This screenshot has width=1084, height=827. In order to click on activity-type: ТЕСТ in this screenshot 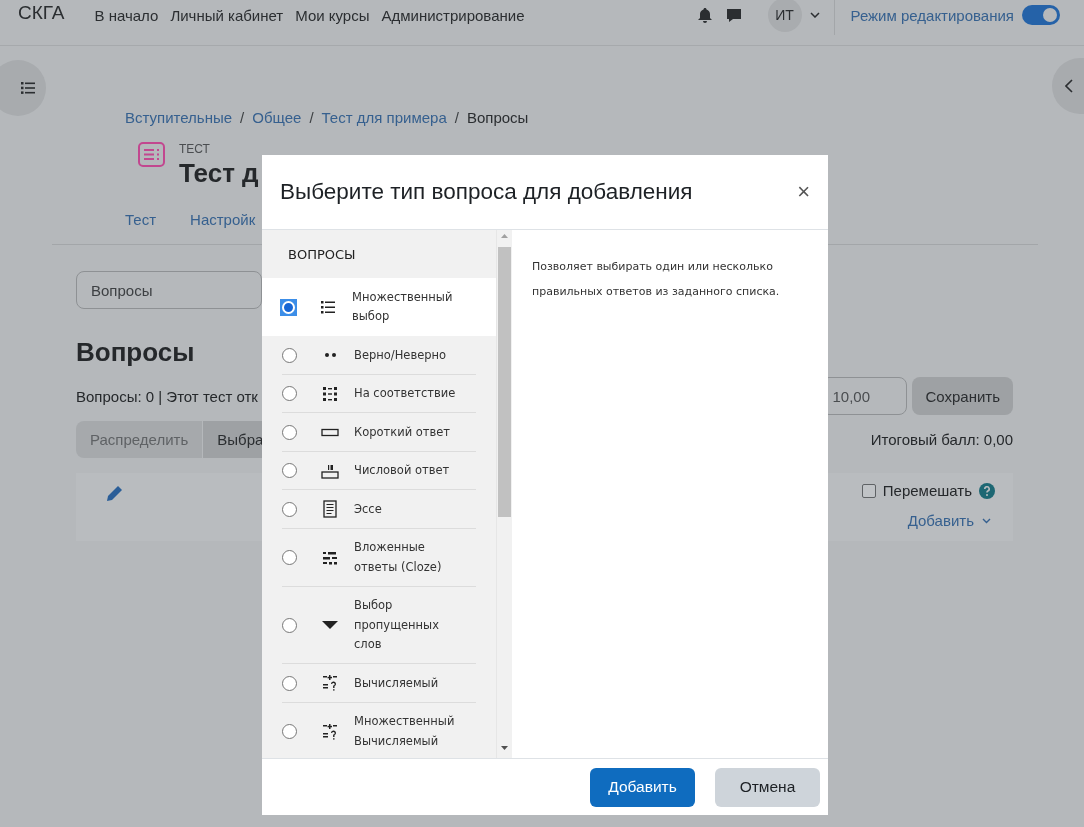, I will do `click(195, 149)`.